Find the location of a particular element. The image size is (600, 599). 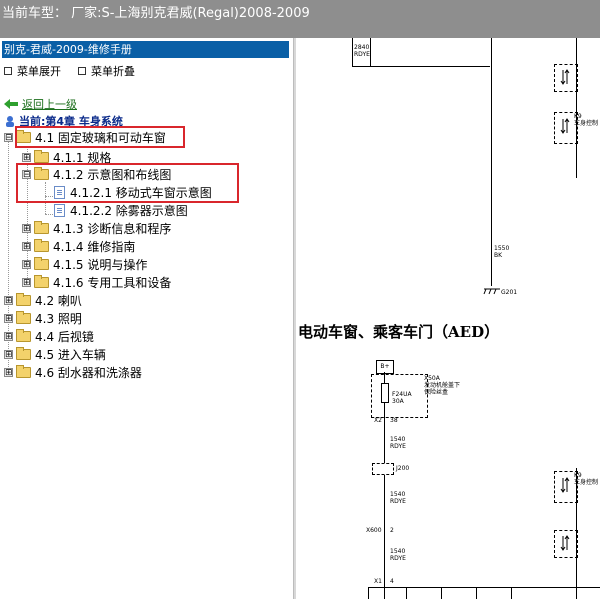

expand-menu-button: 菜单展开 is located at coordinates (32, 71).